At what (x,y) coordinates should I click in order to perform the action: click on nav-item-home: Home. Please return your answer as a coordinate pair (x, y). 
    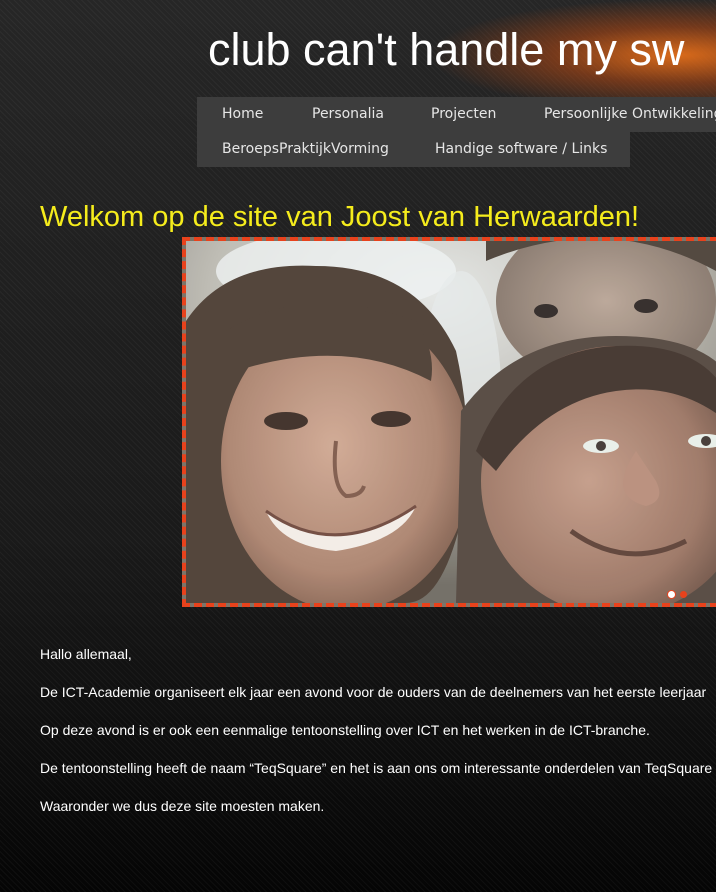
    Looking at the image, I should click on (242, 114).